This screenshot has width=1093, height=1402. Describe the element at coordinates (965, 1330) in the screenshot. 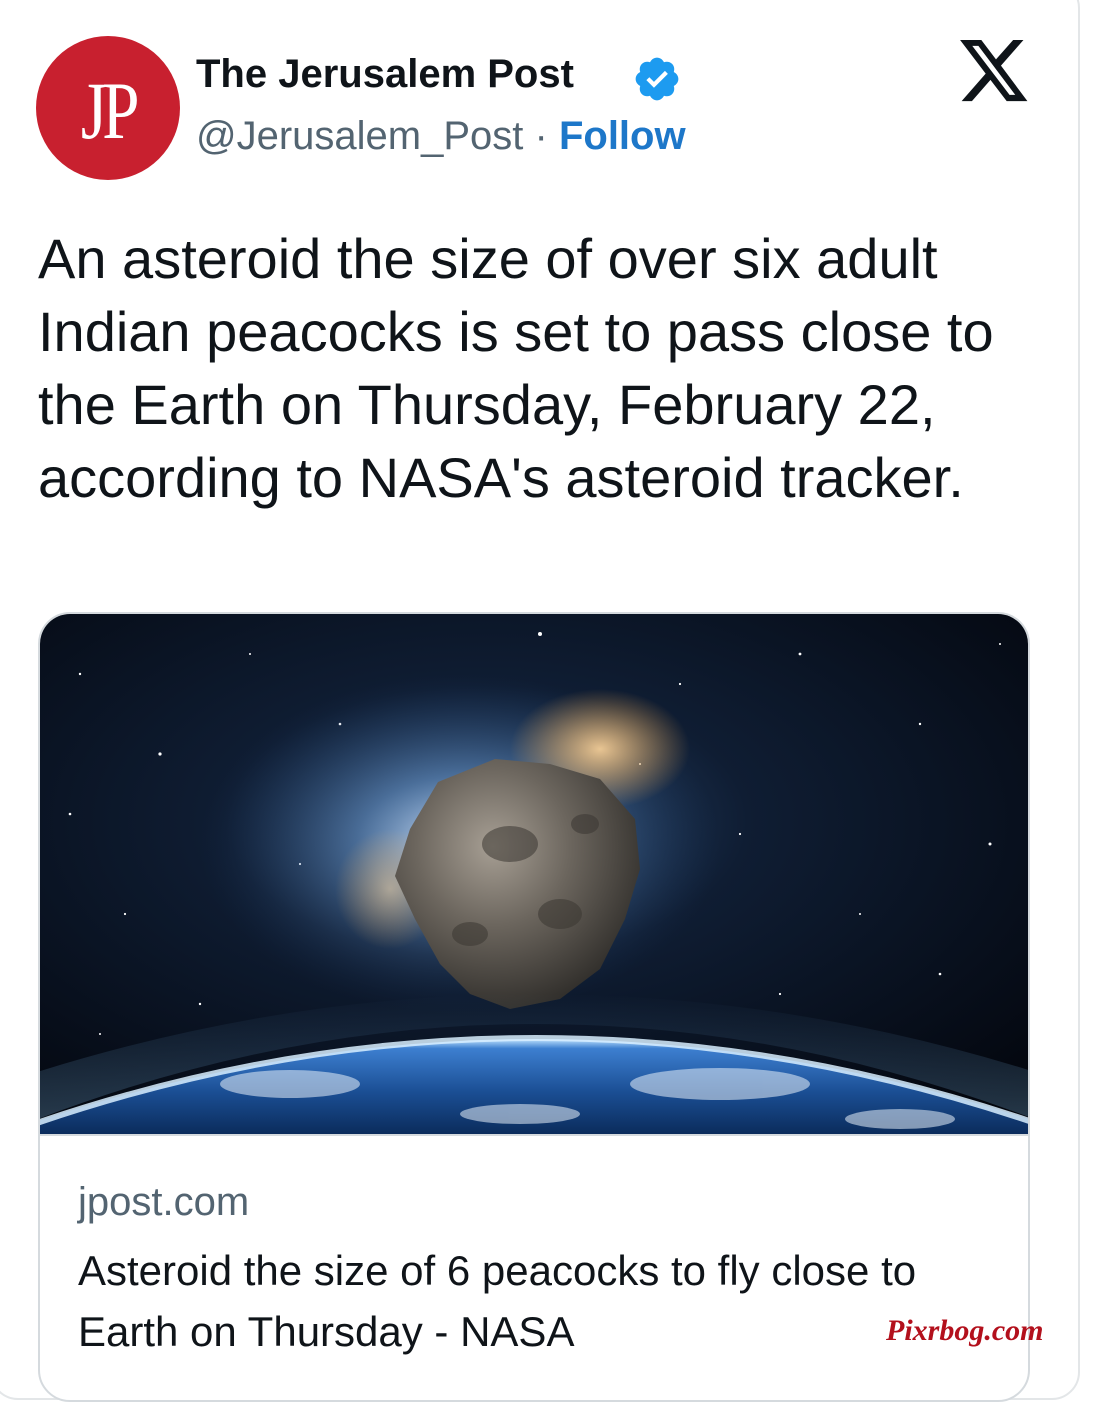

I see `watermark: Pixrbog.com` at that location.